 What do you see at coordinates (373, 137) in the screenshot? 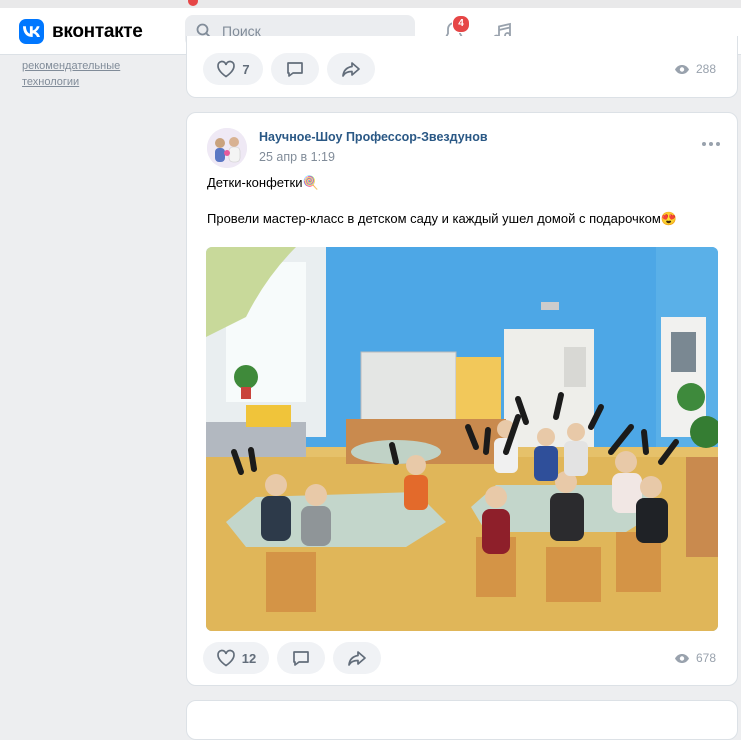
I see `post-author: Научное-Шоу Профессор-Звездунов` at bounding box center [373, 137].